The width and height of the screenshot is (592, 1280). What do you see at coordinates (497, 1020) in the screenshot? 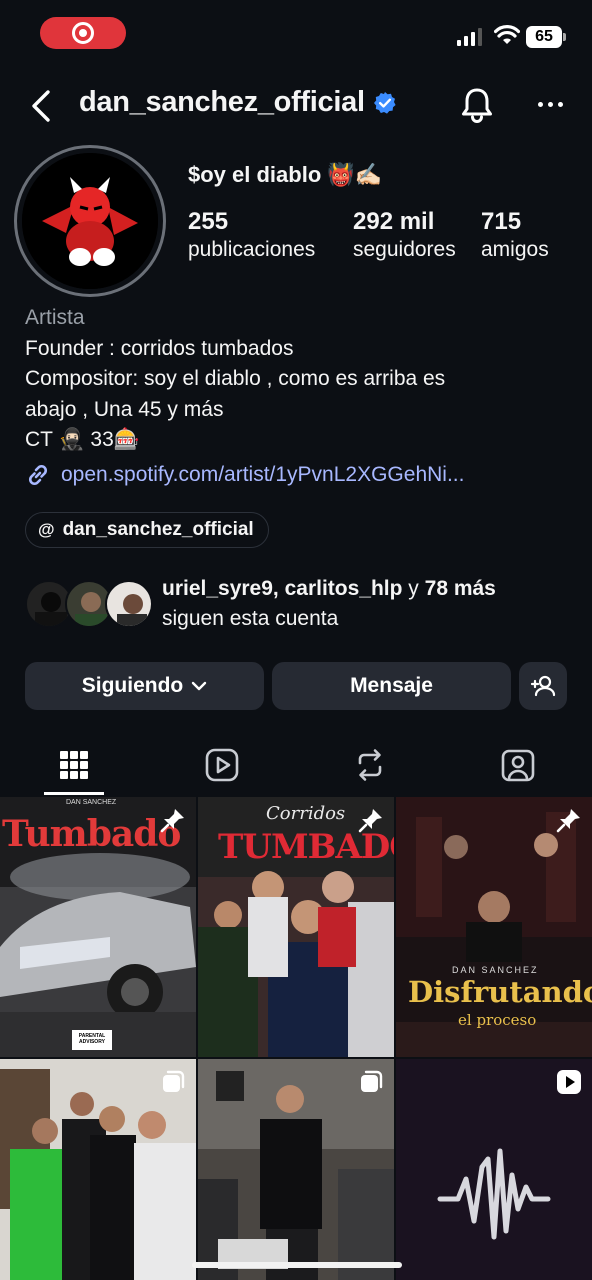
I see `post-subtitle: el proceso` at bounding box center [497, 1020].